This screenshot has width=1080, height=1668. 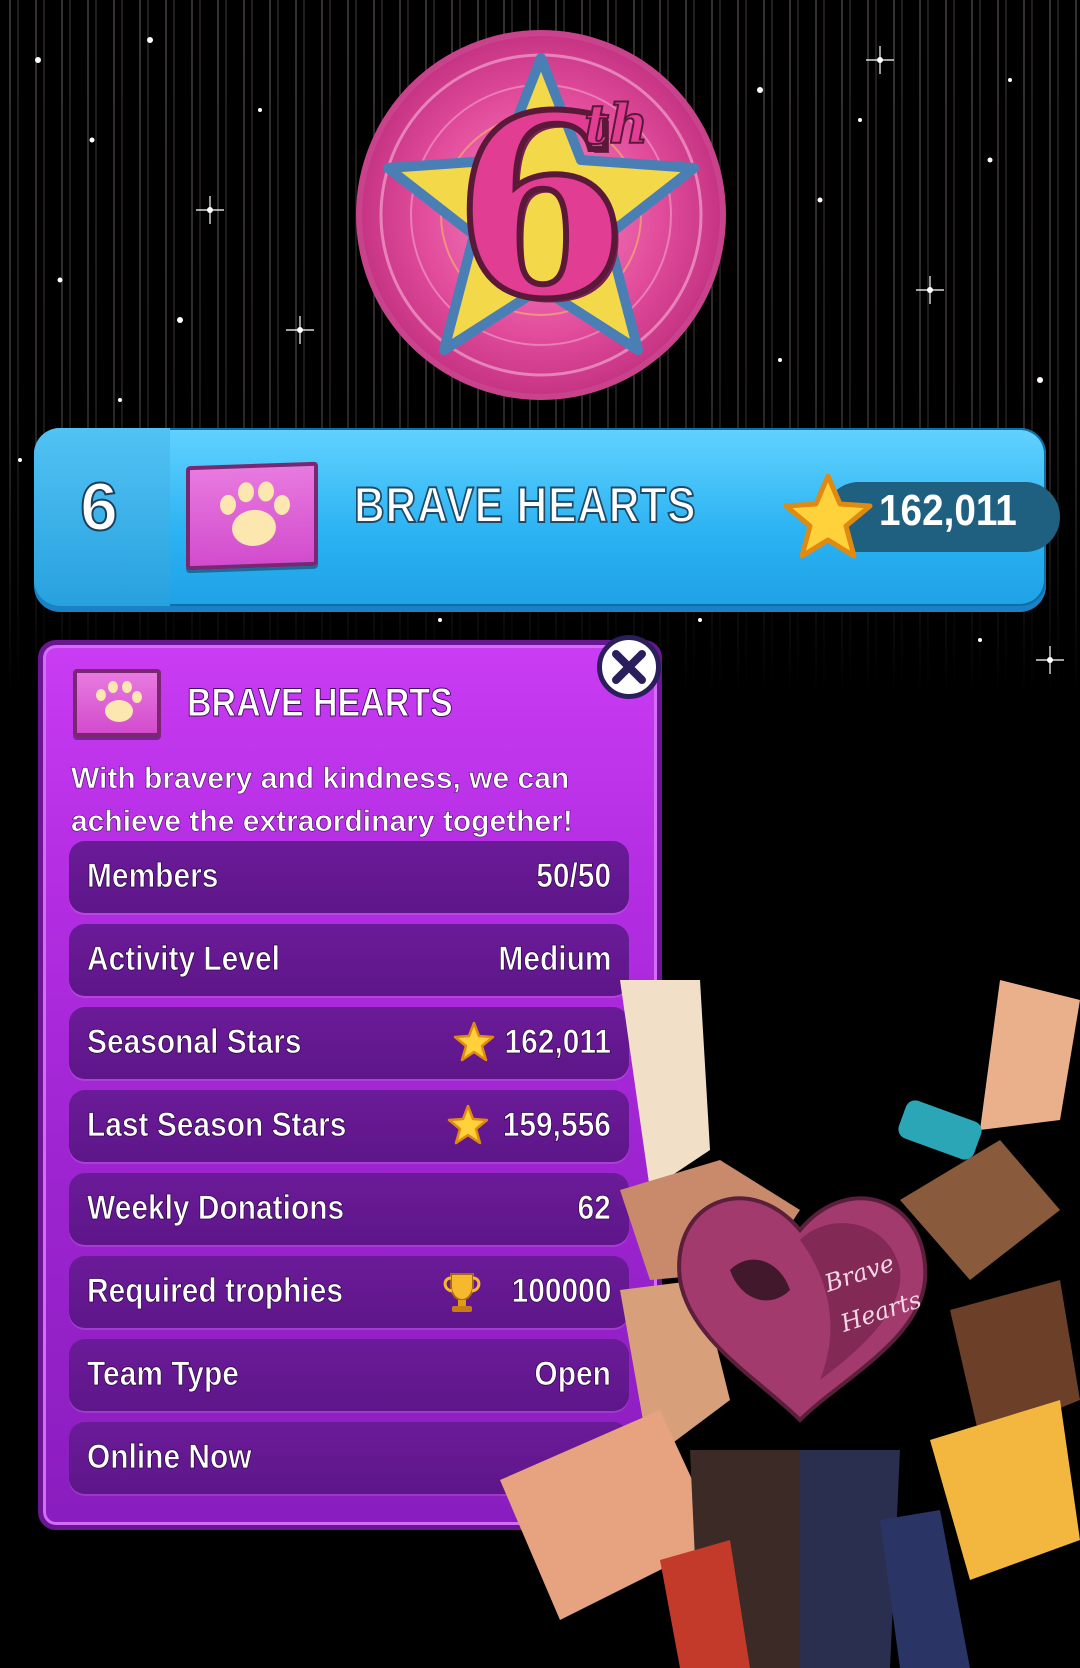 What do you see at coordinates (574, 876) in the screenshot?
I see `stat-value: 50/50` at bounding box center [574, 876].